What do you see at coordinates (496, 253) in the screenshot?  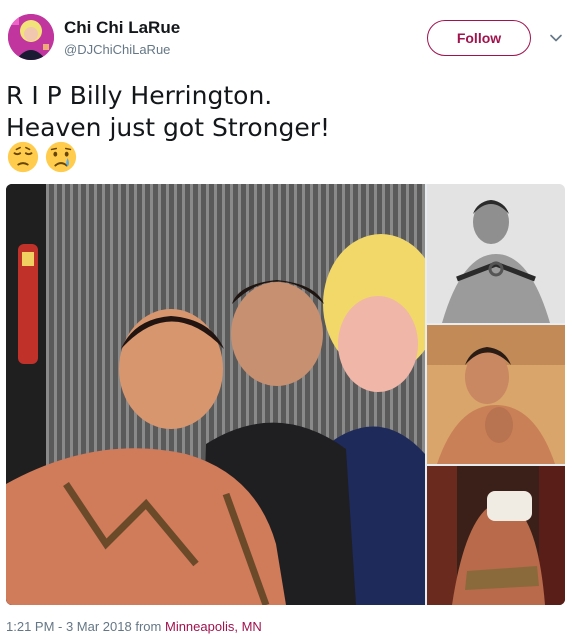 I see `harness-portrait` at bounding box center [496, 253].